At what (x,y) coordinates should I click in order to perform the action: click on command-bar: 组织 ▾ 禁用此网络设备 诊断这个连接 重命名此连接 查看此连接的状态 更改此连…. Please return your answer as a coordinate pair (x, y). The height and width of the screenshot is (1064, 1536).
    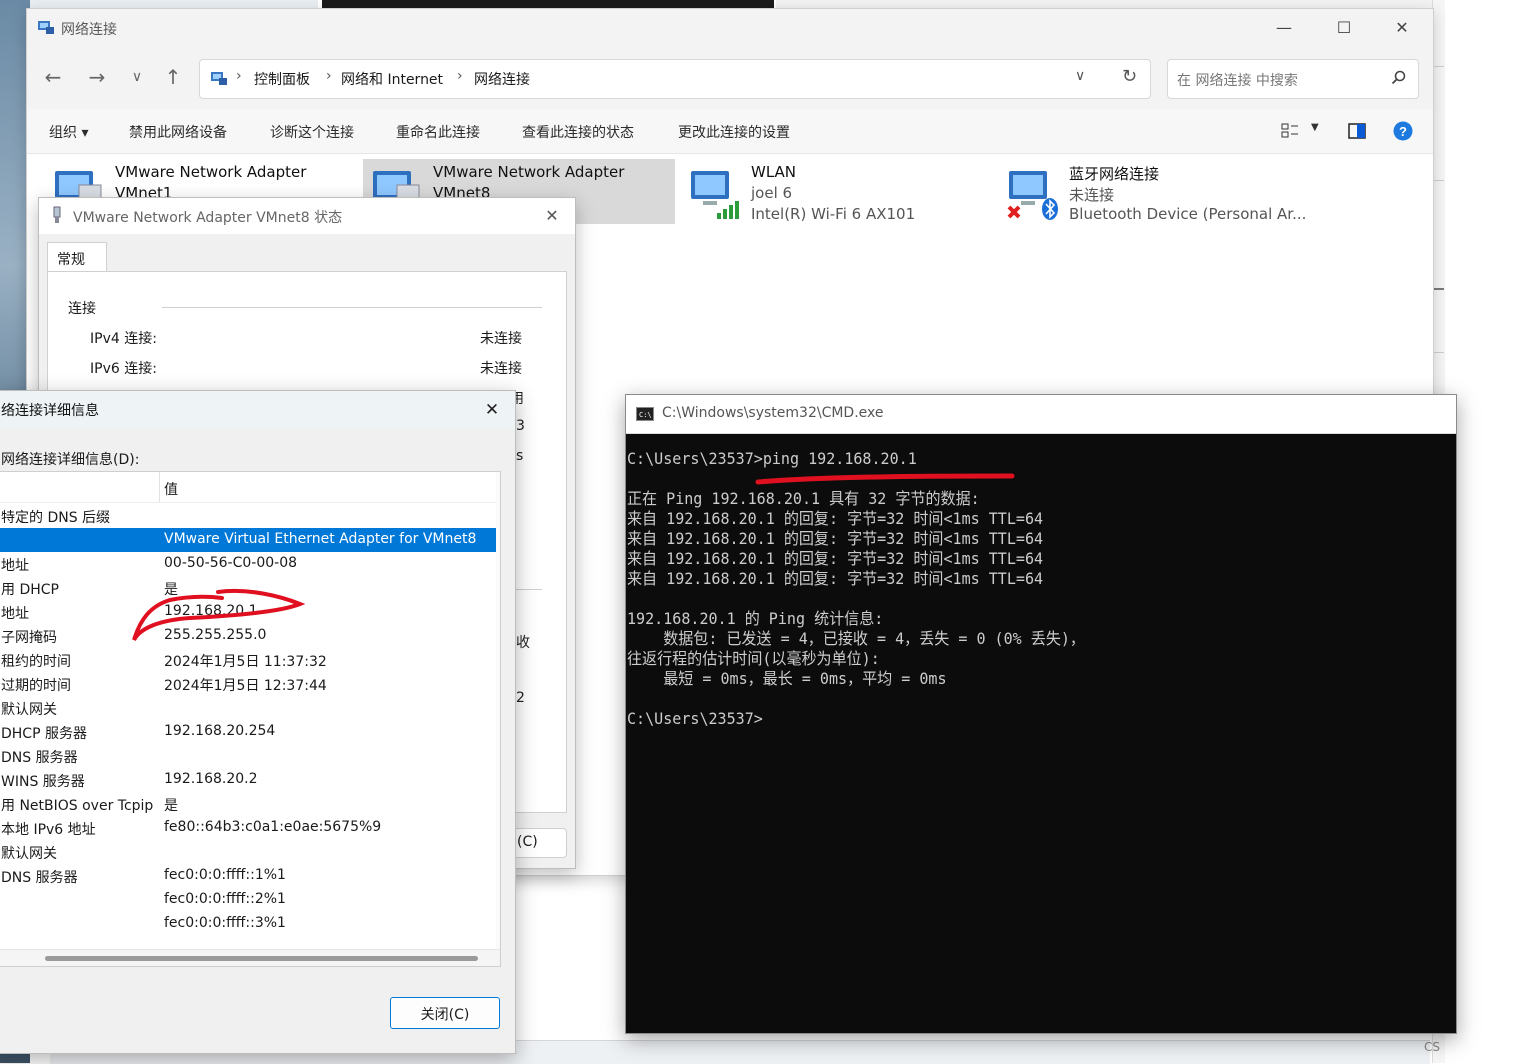
    Looking at the image, I should click on (730, 131).